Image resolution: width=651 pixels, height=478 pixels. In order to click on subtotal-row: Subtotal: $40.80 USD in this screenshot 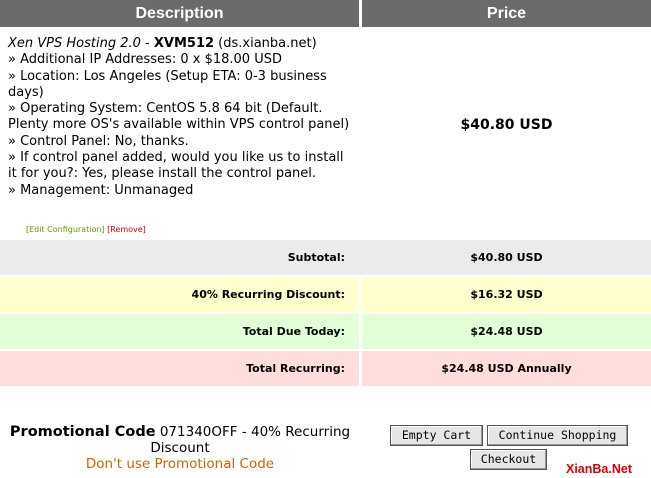, I will do `click(325, 257)`.